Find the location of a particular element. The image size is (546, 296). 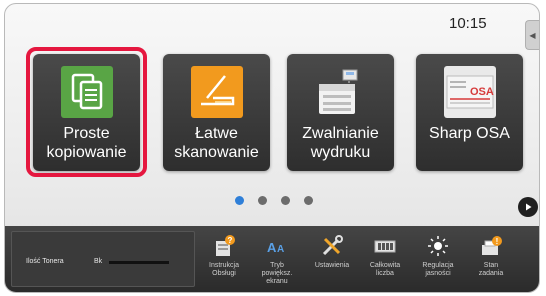

tile-label: Łatwe skanowanie is located at coordinates (216, 143).